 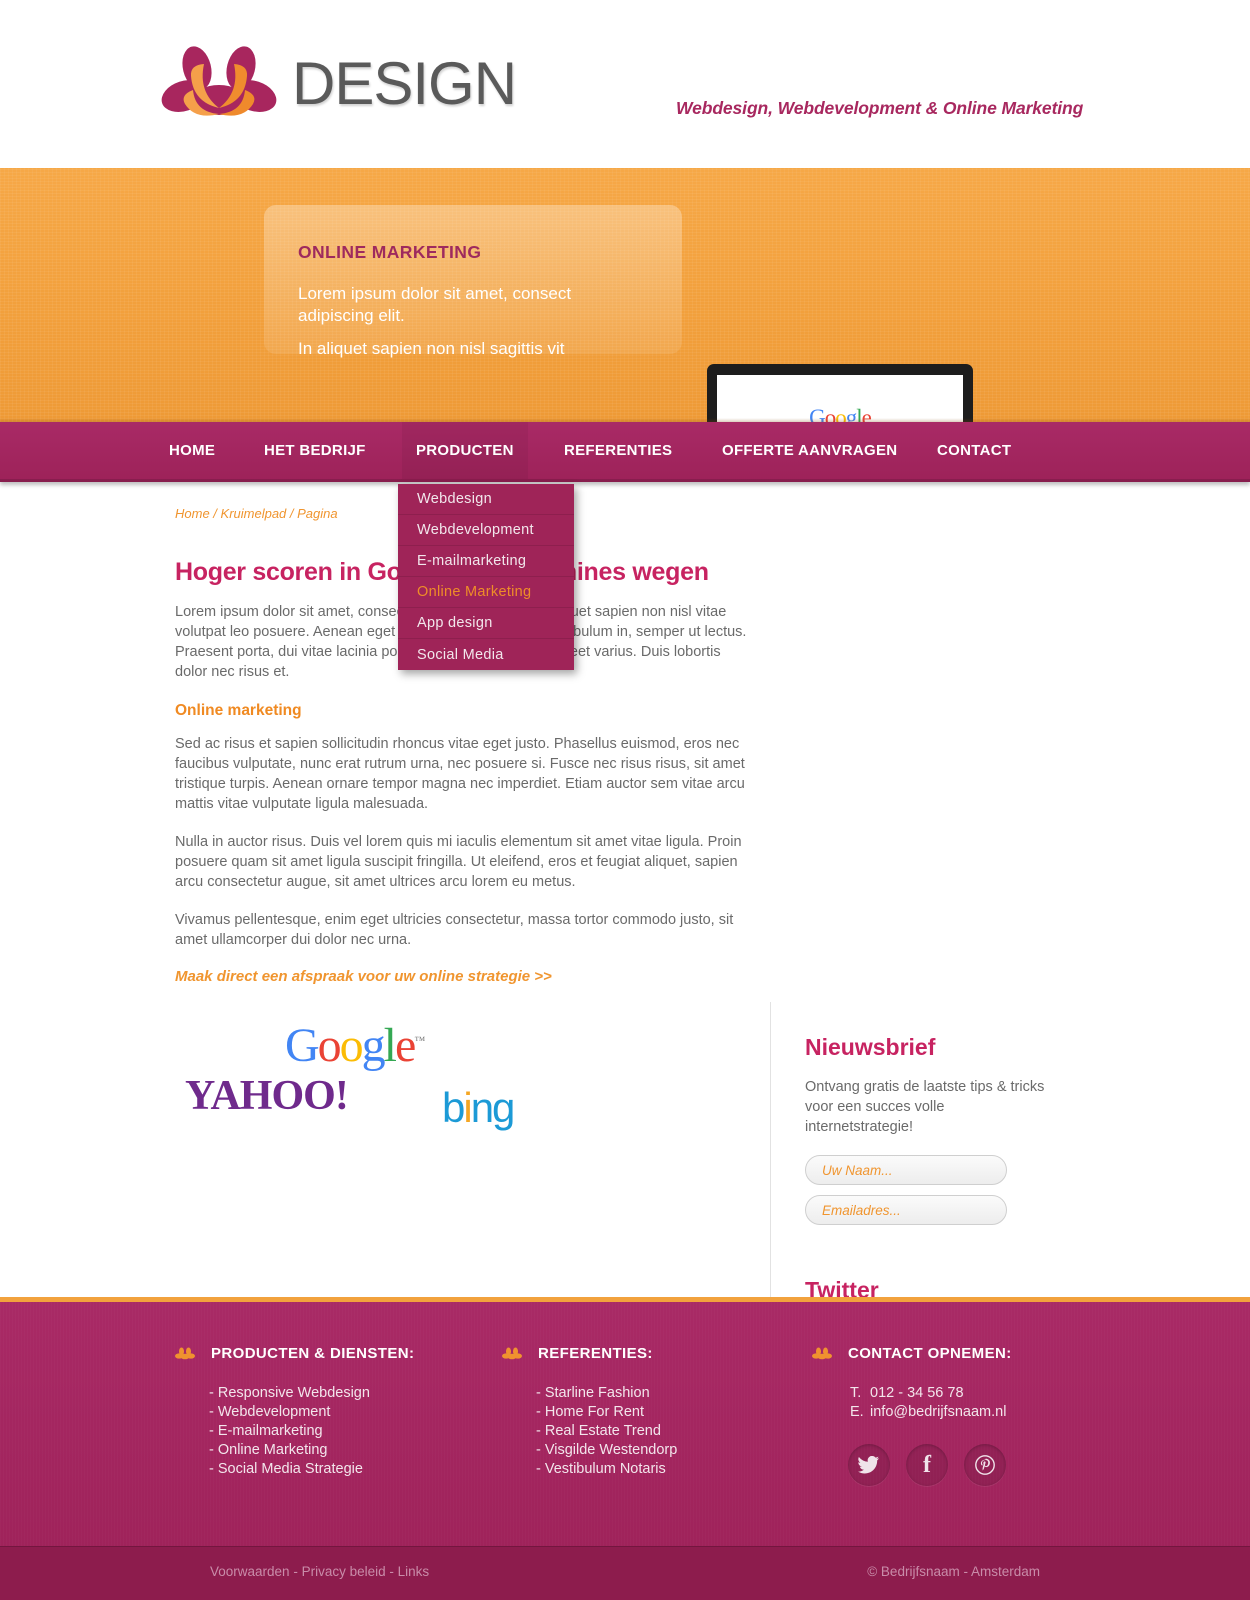 I want to click on newsletter-name-input, so click(x=906, y=1170).